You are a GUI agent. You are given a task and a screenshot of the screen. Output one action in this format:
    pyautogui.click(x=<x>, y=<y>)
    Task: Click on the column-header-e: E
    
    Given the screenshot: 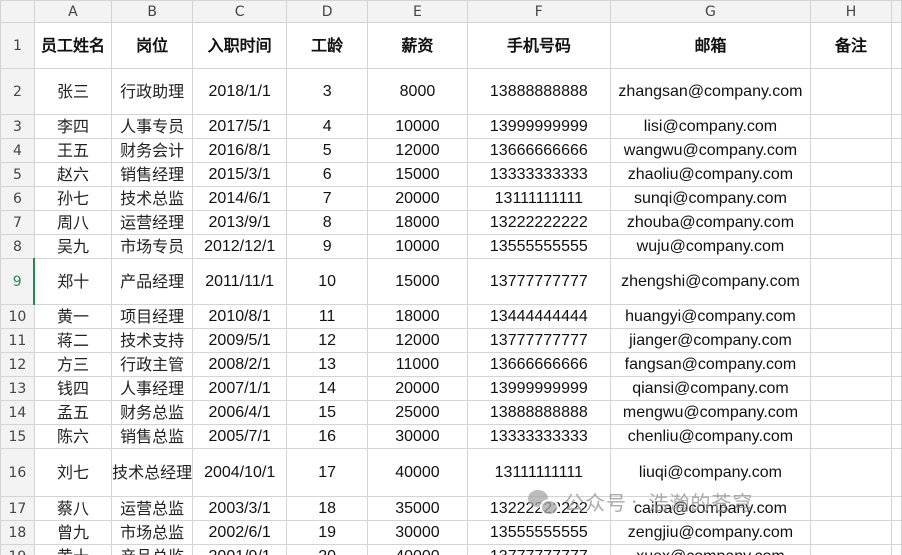 What is the action you would take?
    pyautogui.click(x=417, y=11)
    